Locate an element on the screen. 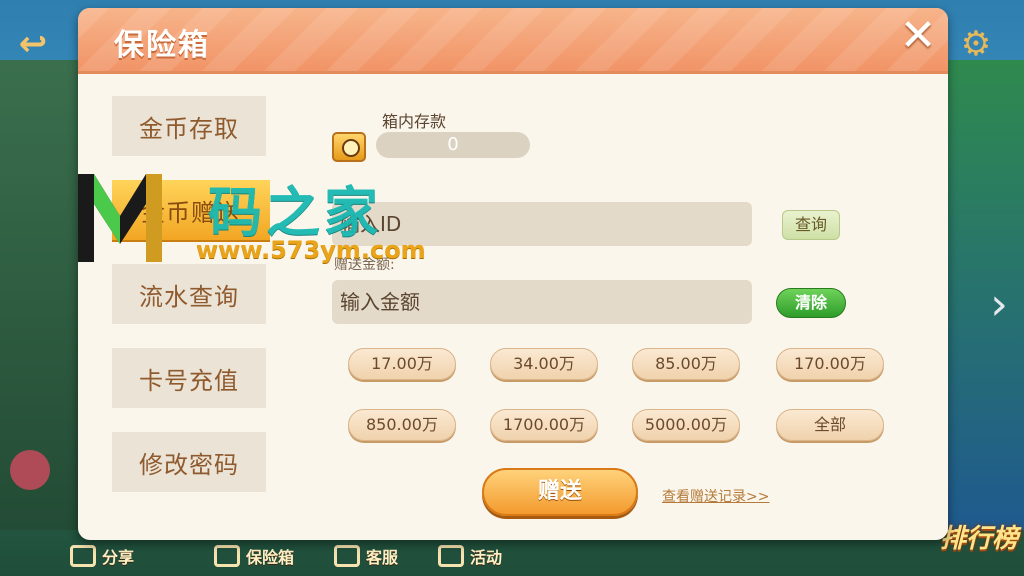  background-flower is located at coordinates (30, 470).